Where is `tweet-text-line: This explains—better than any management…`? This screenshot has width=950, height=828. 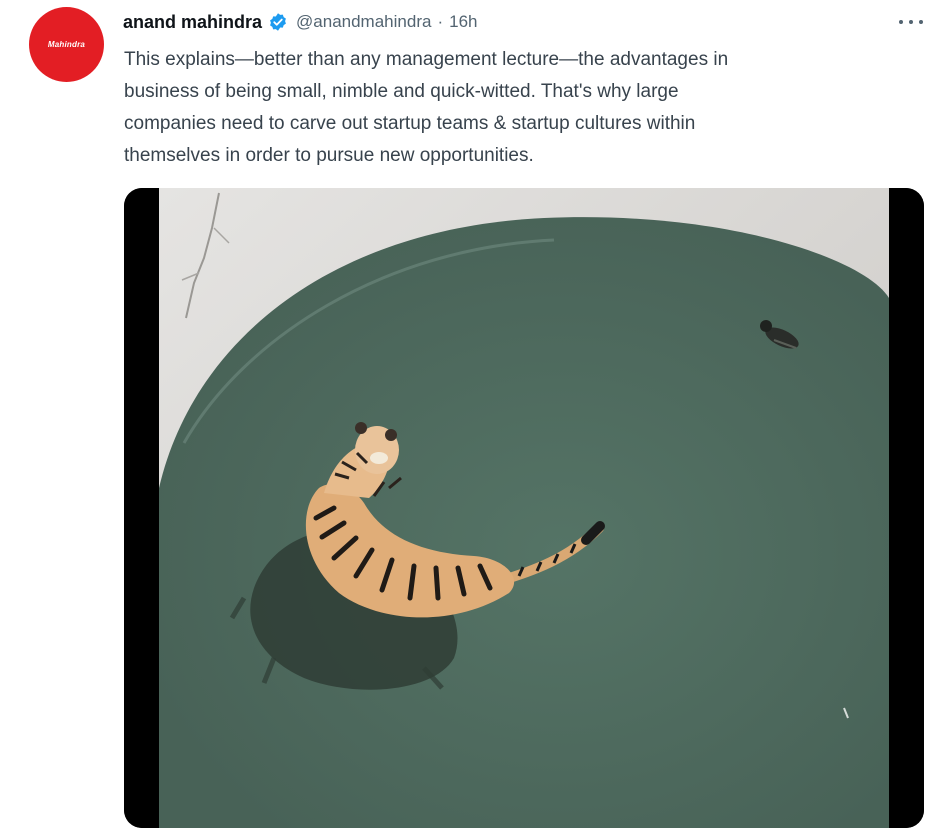
tweet-text-line: This explains—better than any management… is located at coordinates (426, 59).